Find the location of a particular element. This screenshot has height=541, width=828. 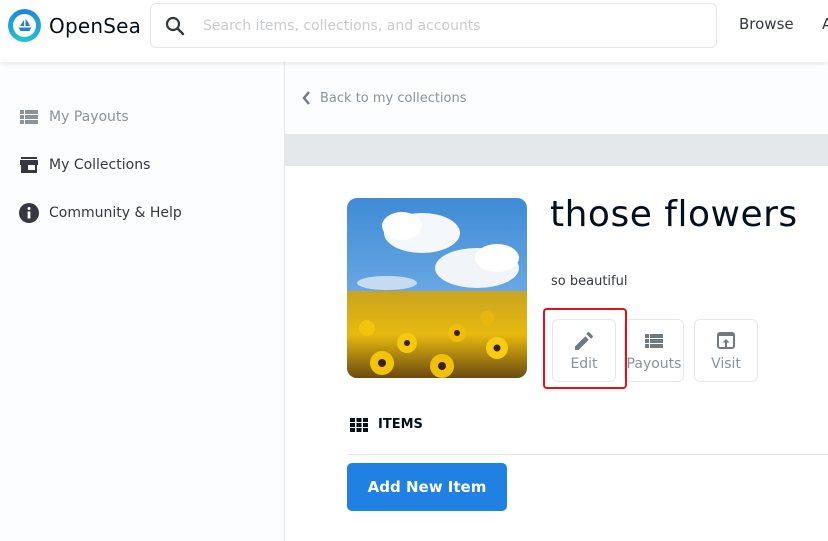

items-section-header: ITEMS is located at coordinates (386, 424).